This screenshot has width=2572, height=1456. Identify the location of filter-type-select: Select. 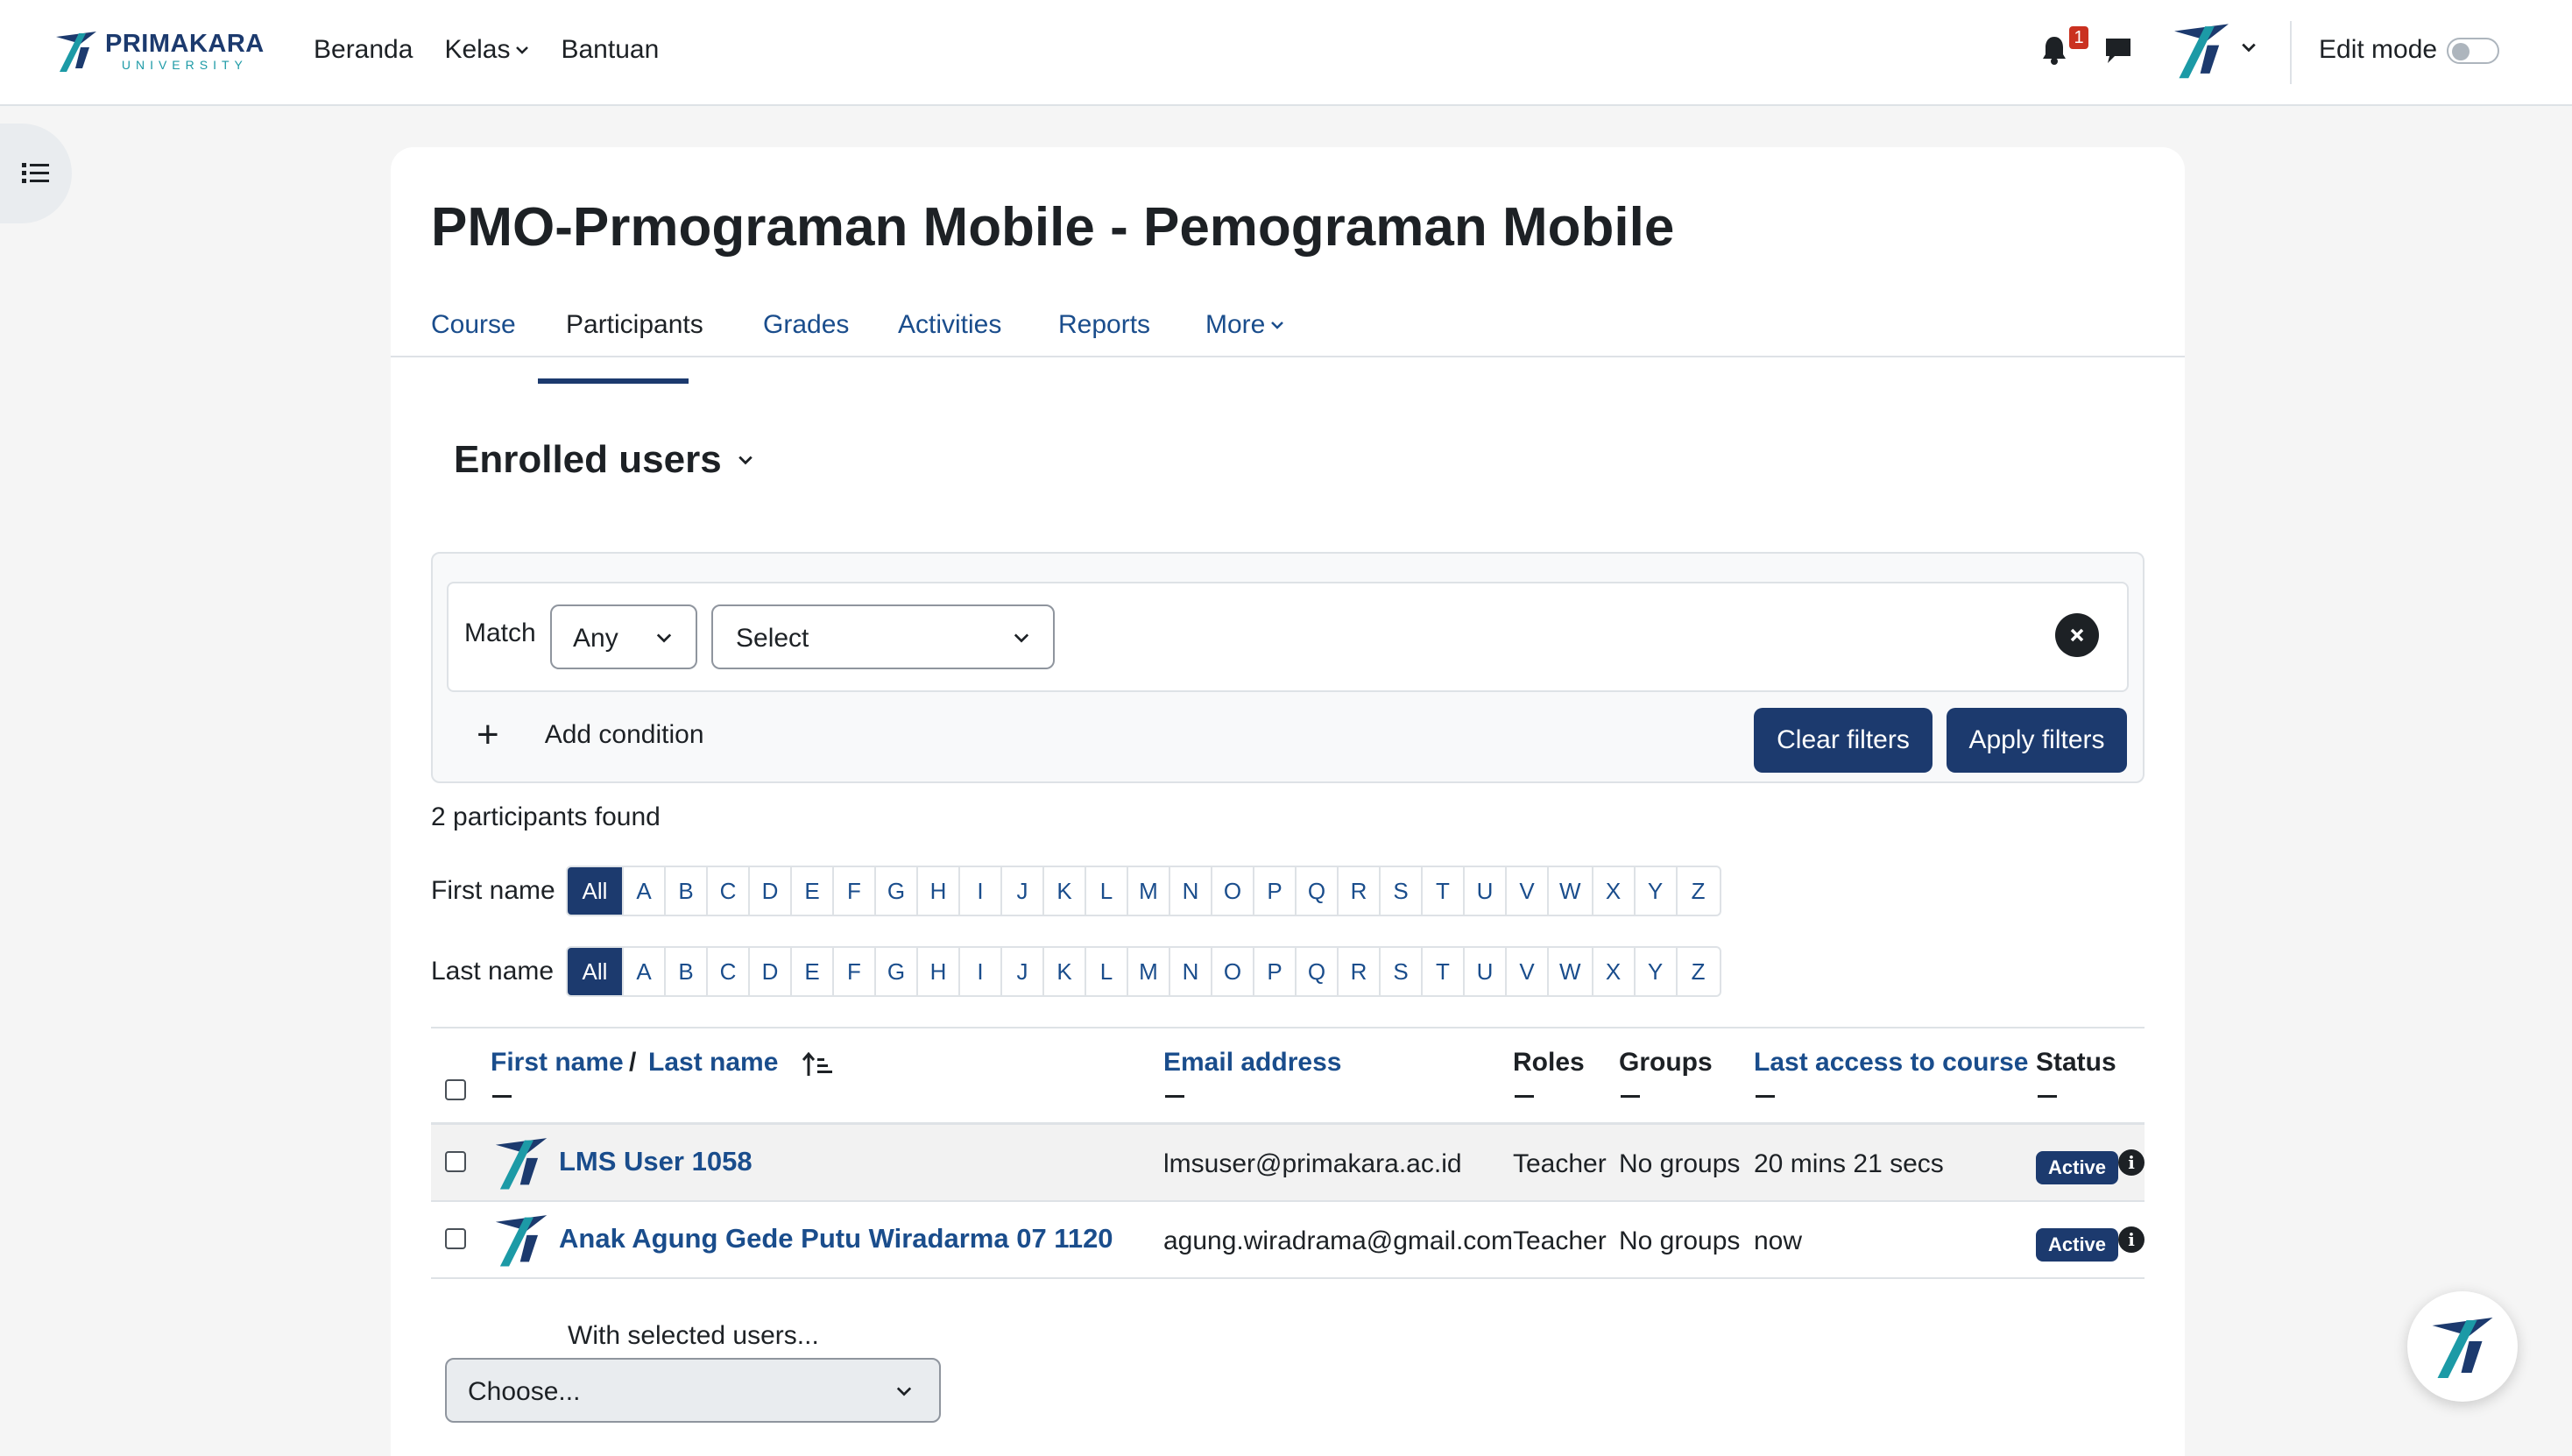
(883, 636).